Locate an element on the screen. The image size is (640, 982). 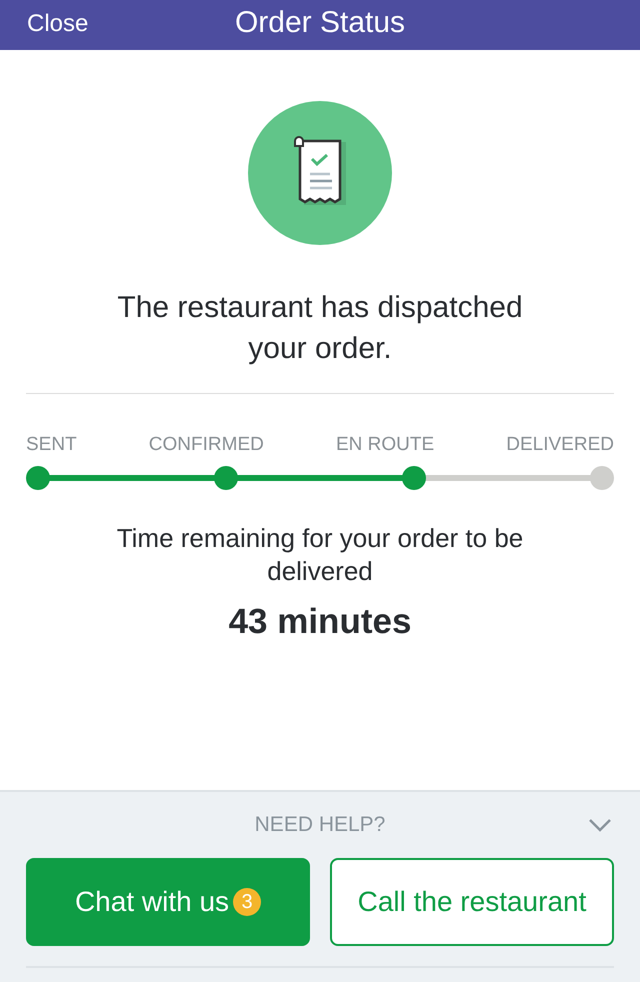
chat-button: Chat with us 3 is located at coordinates (168, 902).